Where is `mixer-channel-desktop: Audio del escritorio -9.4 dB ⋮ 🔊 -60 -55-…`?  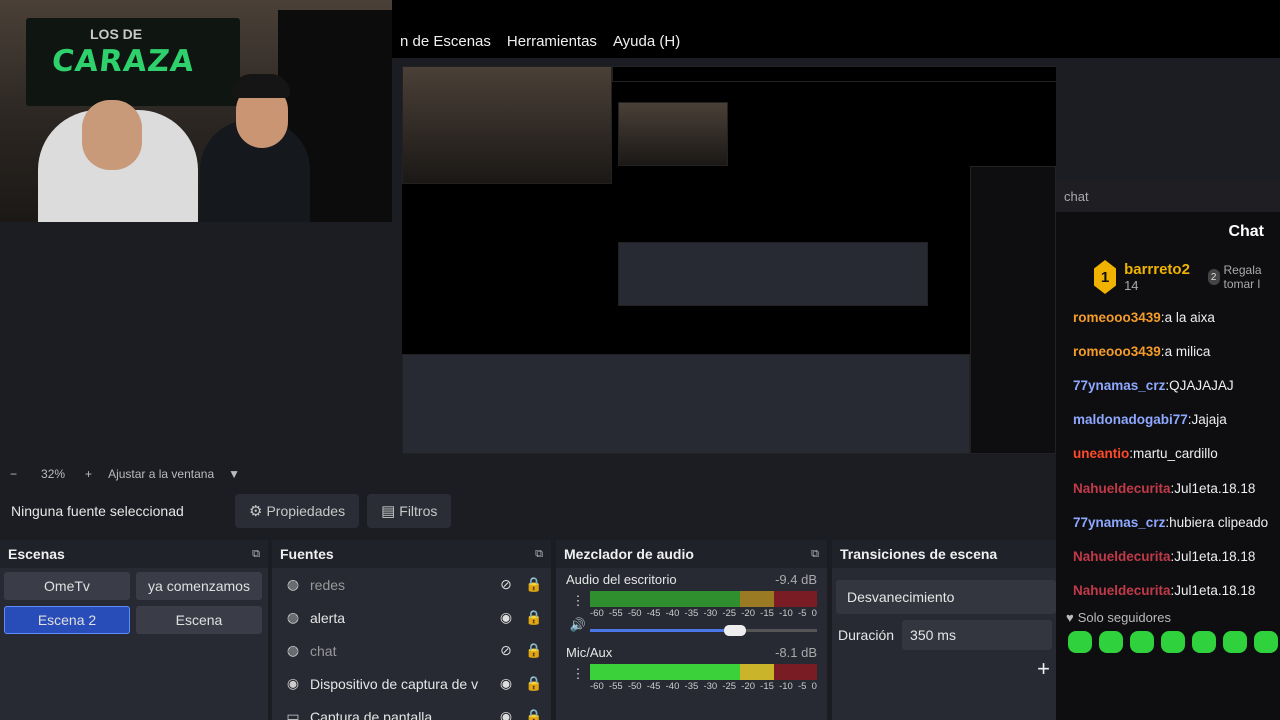 mixer-channel-desktop: Audio del escritorio -9.4 dB ⋮ 🔊 -60 -55-… is located at coordinates (691, 602).